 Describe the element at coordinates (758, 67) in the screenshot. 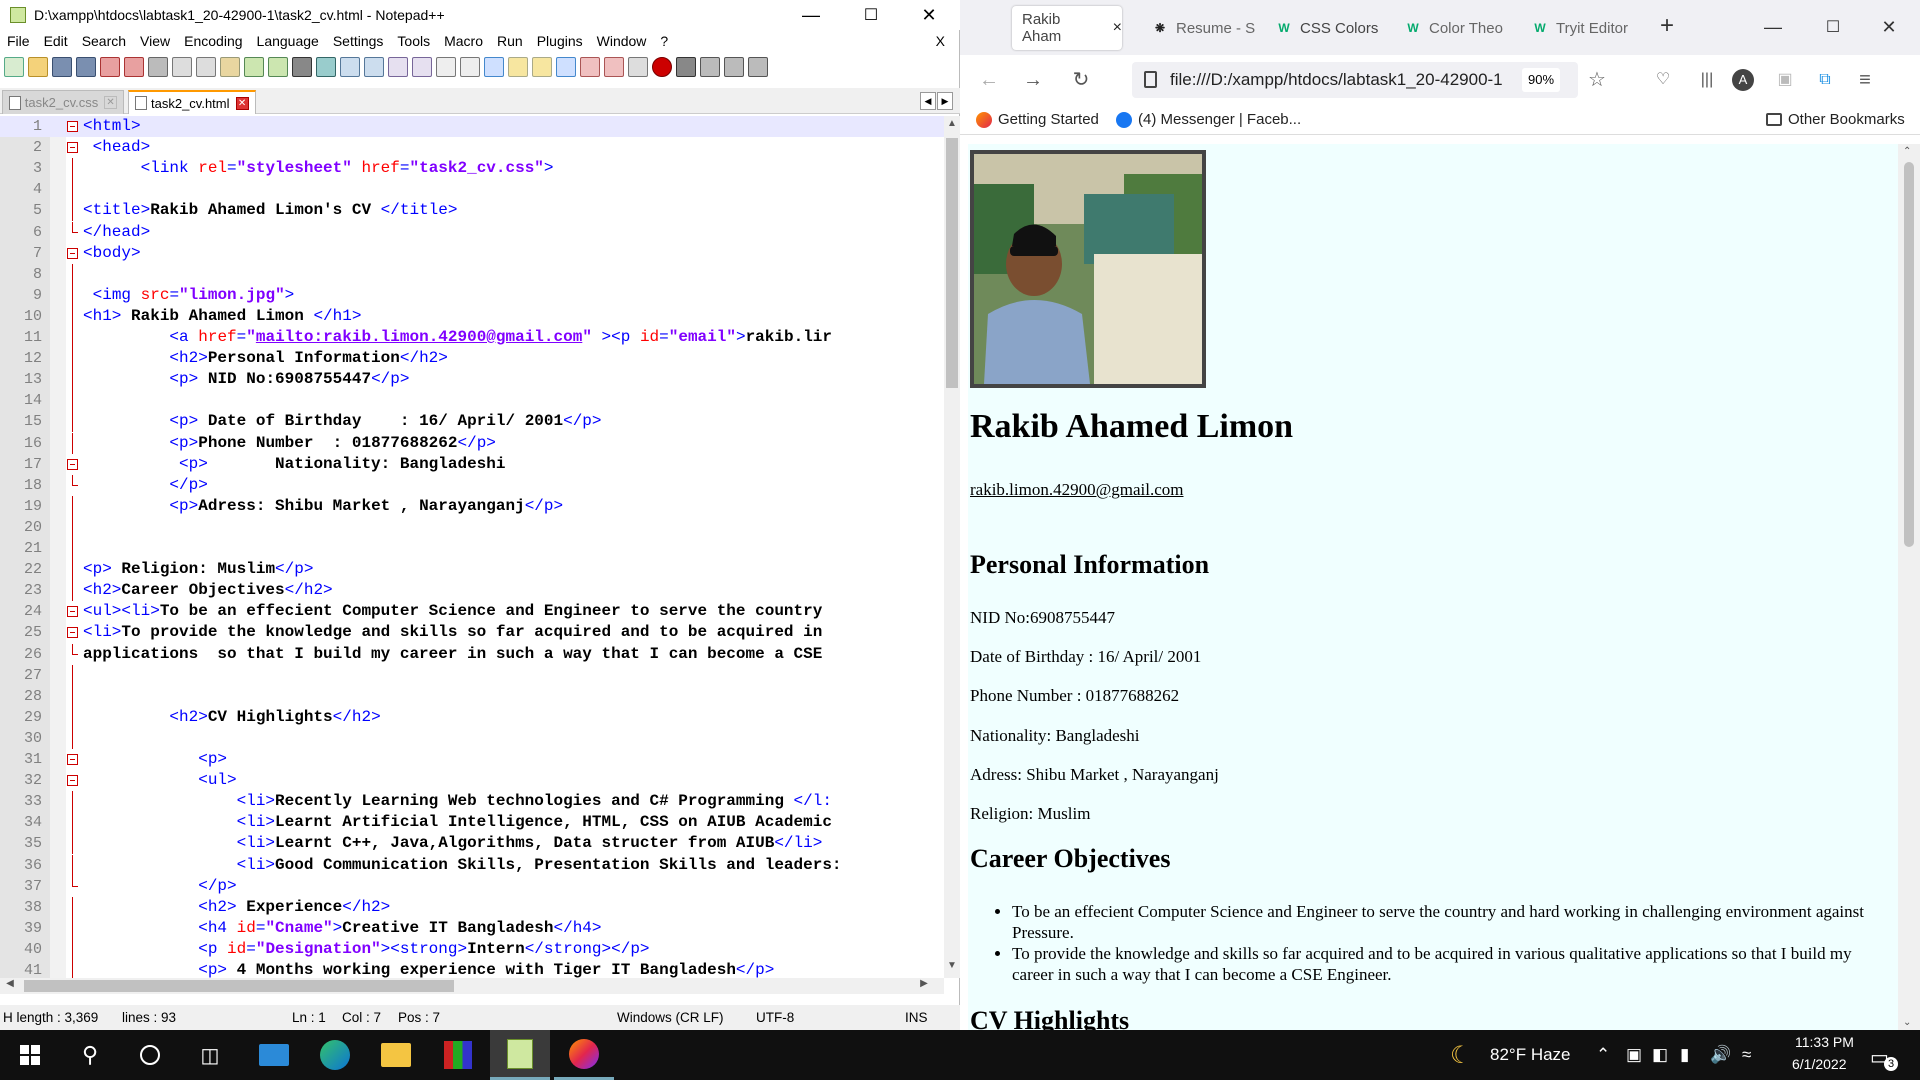

I see `save-macro-icon` at that location.